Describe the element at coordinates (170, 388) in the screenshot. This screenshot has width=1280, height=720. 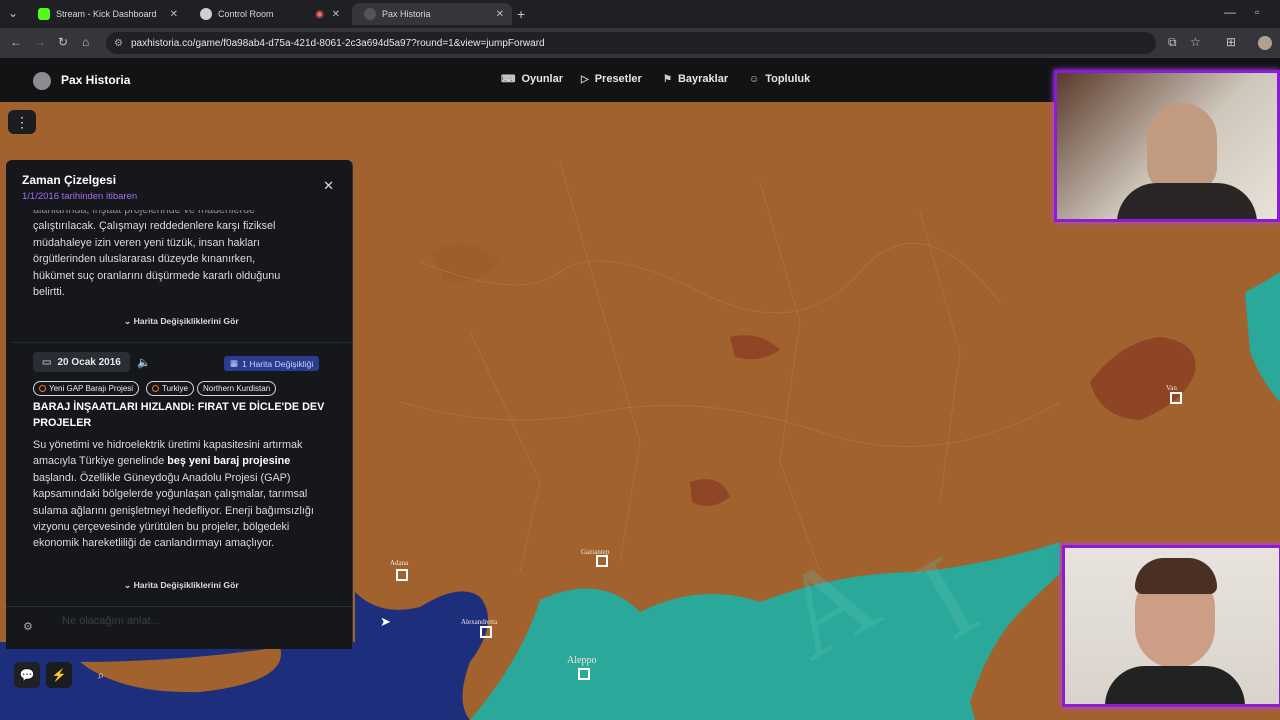
I see `tag-turkiye: Turkiye` at that location.